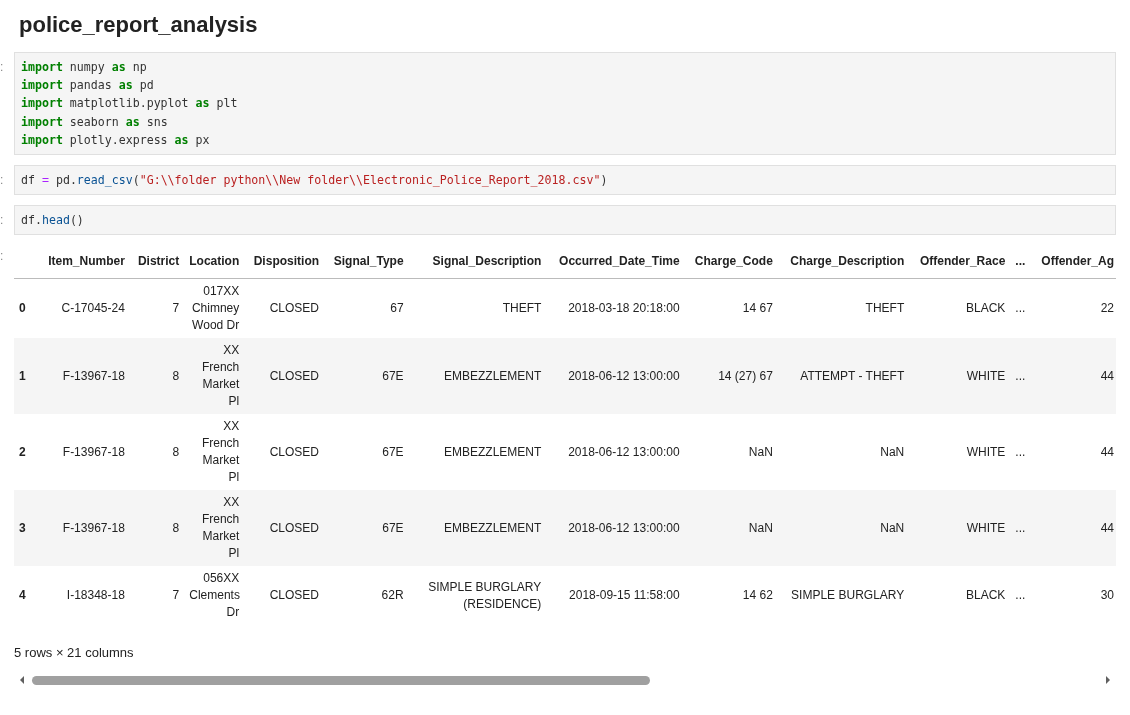 The image size is (1130, 715). I want to click on code-cell: df.head(), so click(565, 220).